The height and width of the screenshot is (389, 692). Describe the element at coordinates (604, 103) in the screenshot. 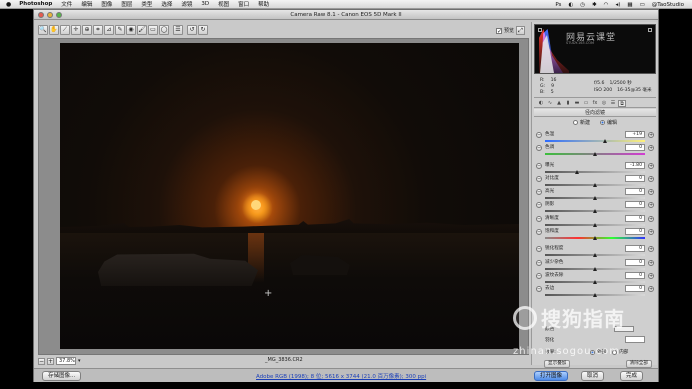

I see `tab-camera-calibration-icon: ◎` at that location.